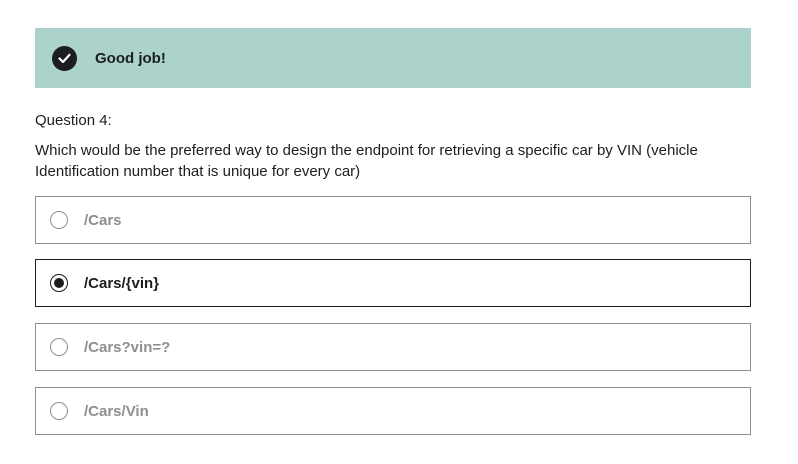 Image resolution: width=798 pixels, height=464 pixels. I want to click on radio-selected-dot, so click(59, 283).